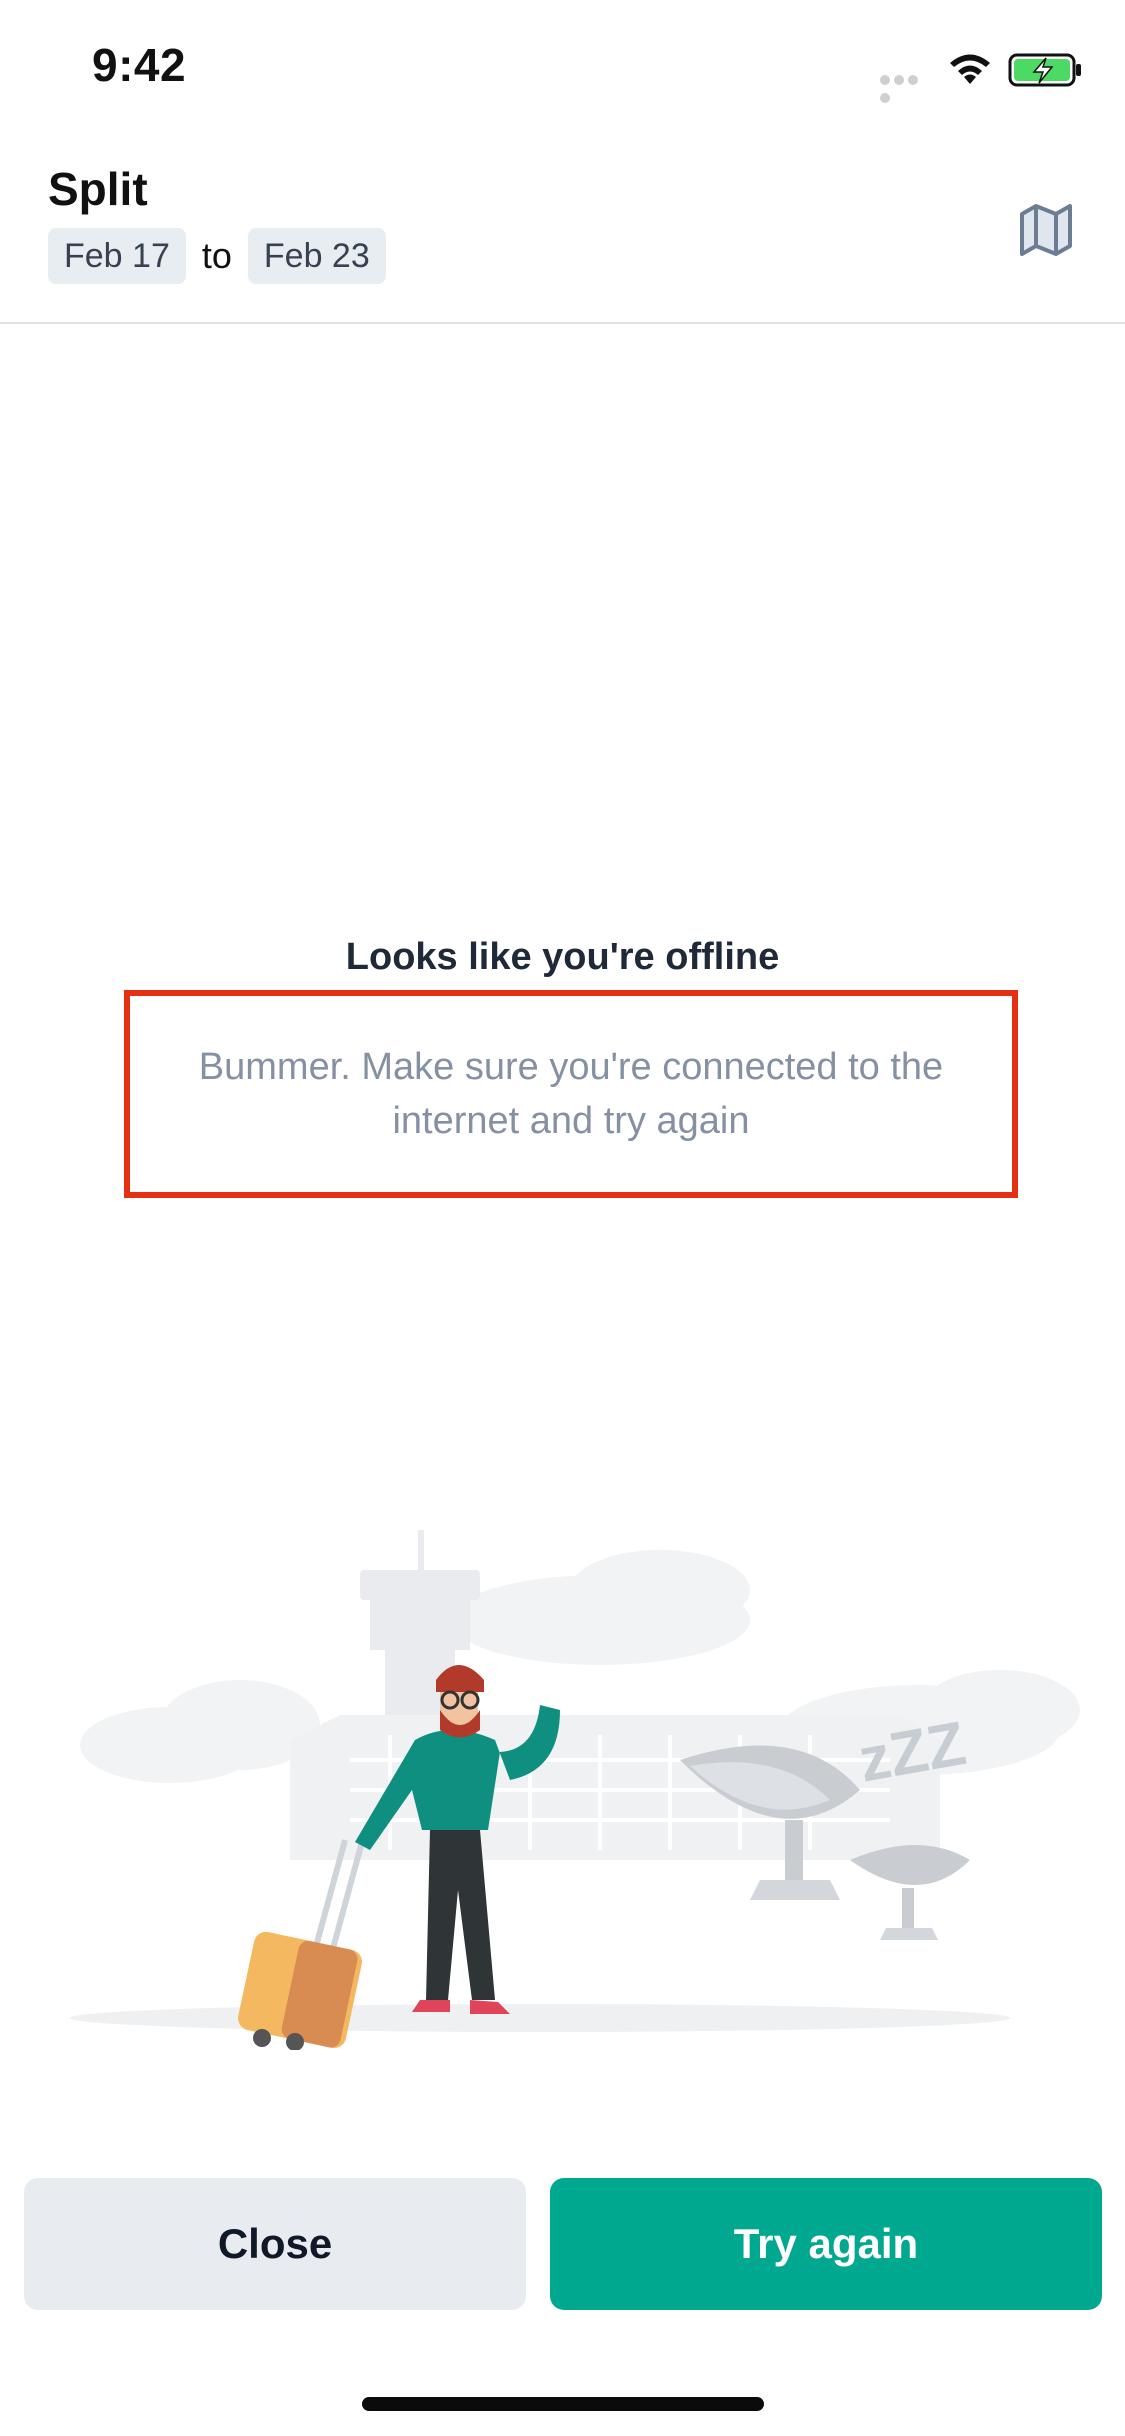 This screenshot has height=2436, width=1125. I want to click on status-bar: 9:42, so click(562, 65).